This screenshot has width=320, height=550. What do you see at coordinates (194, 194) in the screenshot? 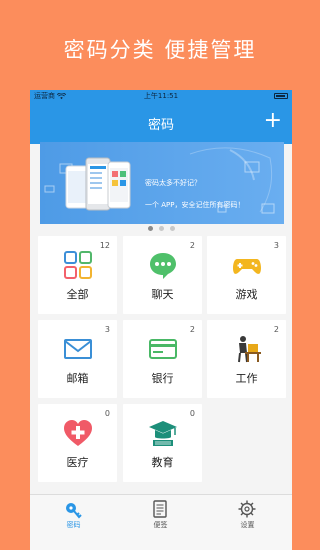
I see `banner-text: 密码太多不好记？ 一个 APP，安全记住所有密码！` at bounding box center [194, 194].